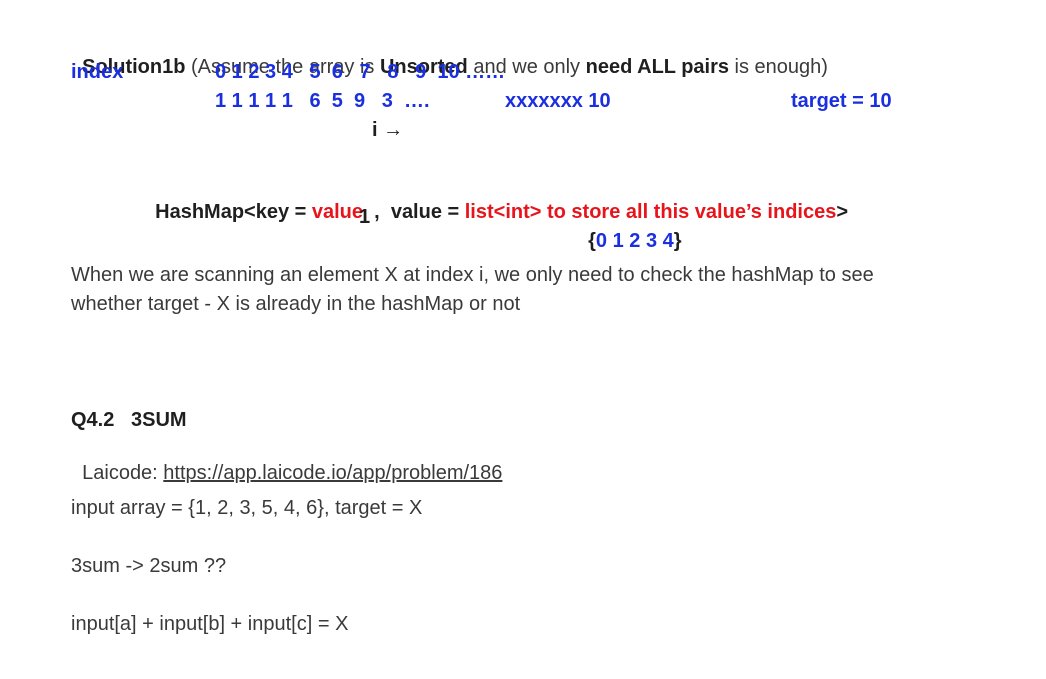  Describe the element at coordinates (558, 101) in the screenshot. I see `array-values-tail: xxxxxxx 10` at that location.